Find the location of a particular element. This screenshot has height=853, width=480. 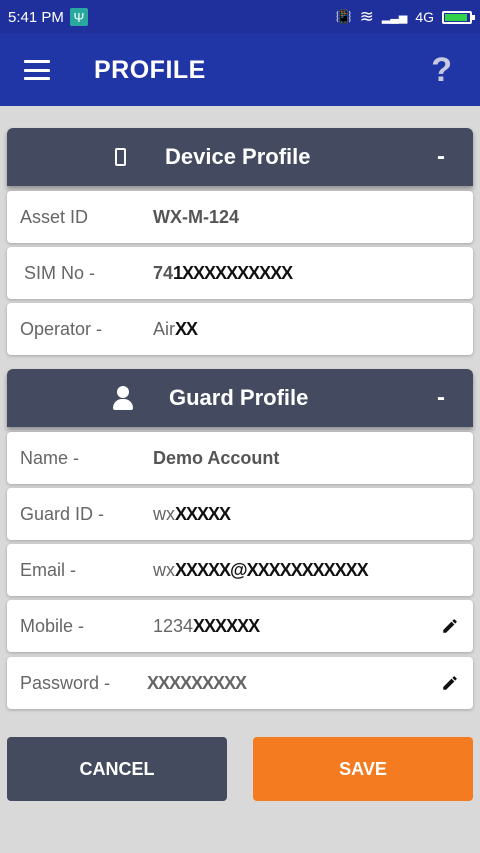

mobile-value: 1234XXXXXX is located at coordinates (206, 625).